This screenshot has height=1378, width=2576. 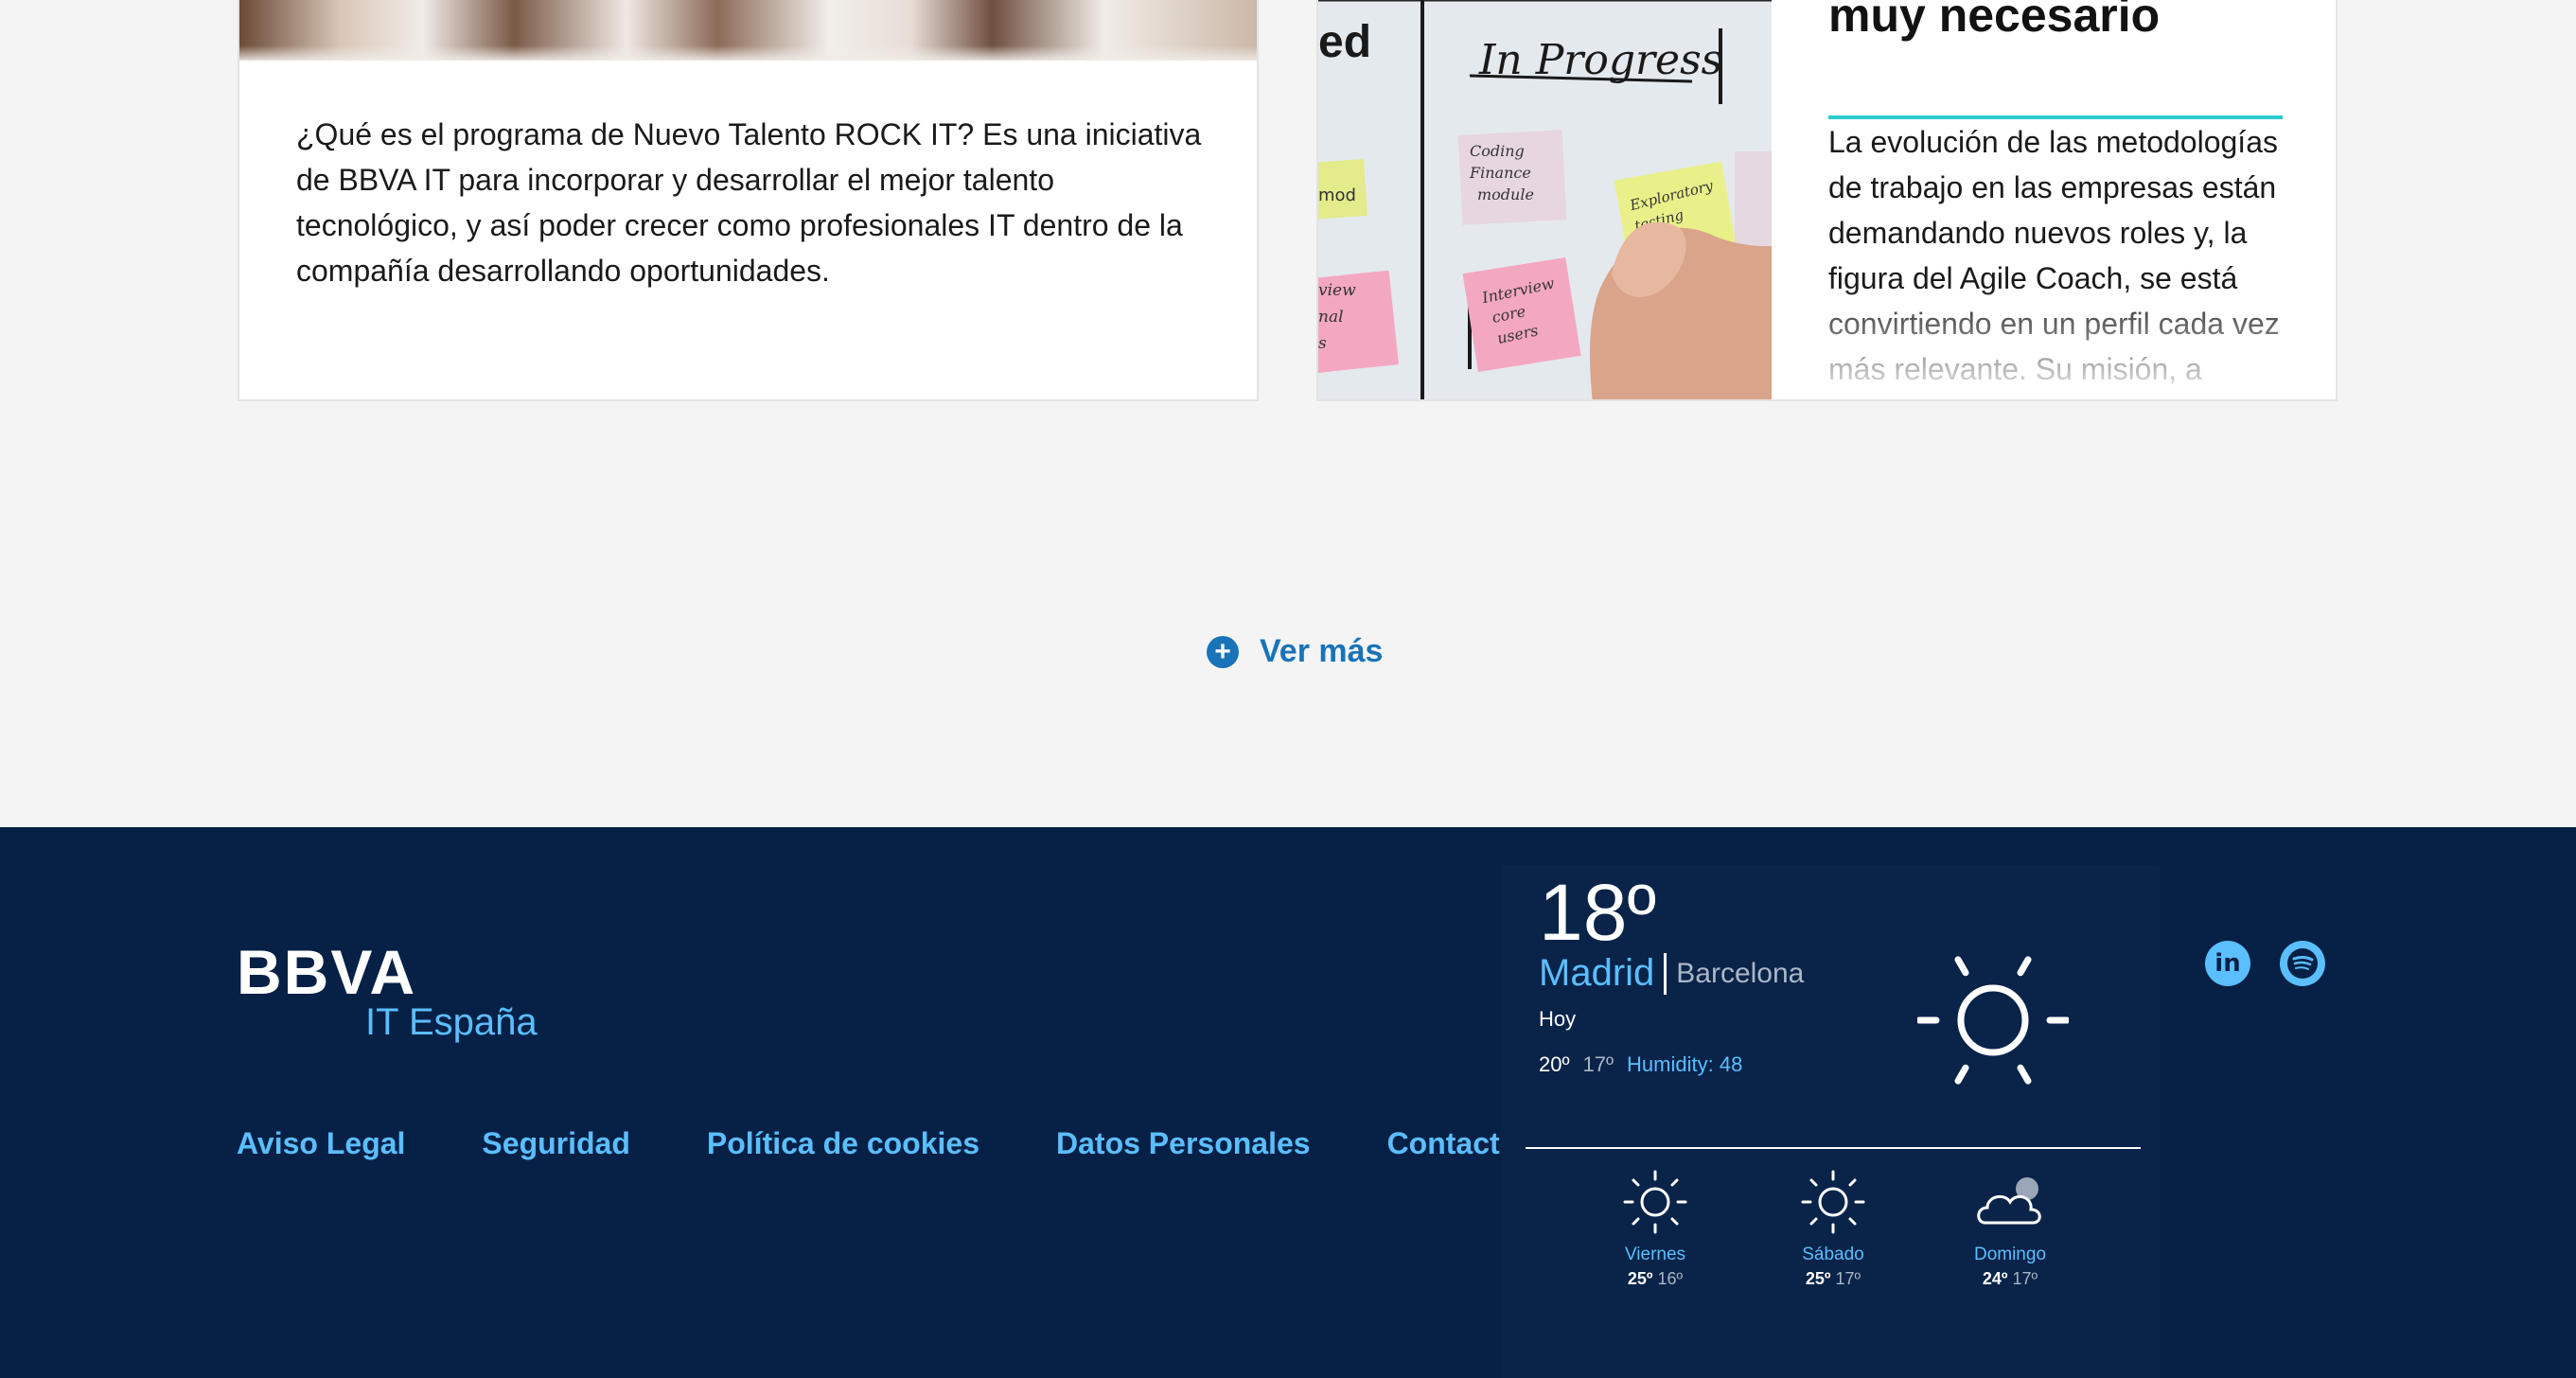 What do you see at coordinates (2227, 963) in the screenshot?
I see `linkedin-icon: in` at bounding box center [2227, 963].